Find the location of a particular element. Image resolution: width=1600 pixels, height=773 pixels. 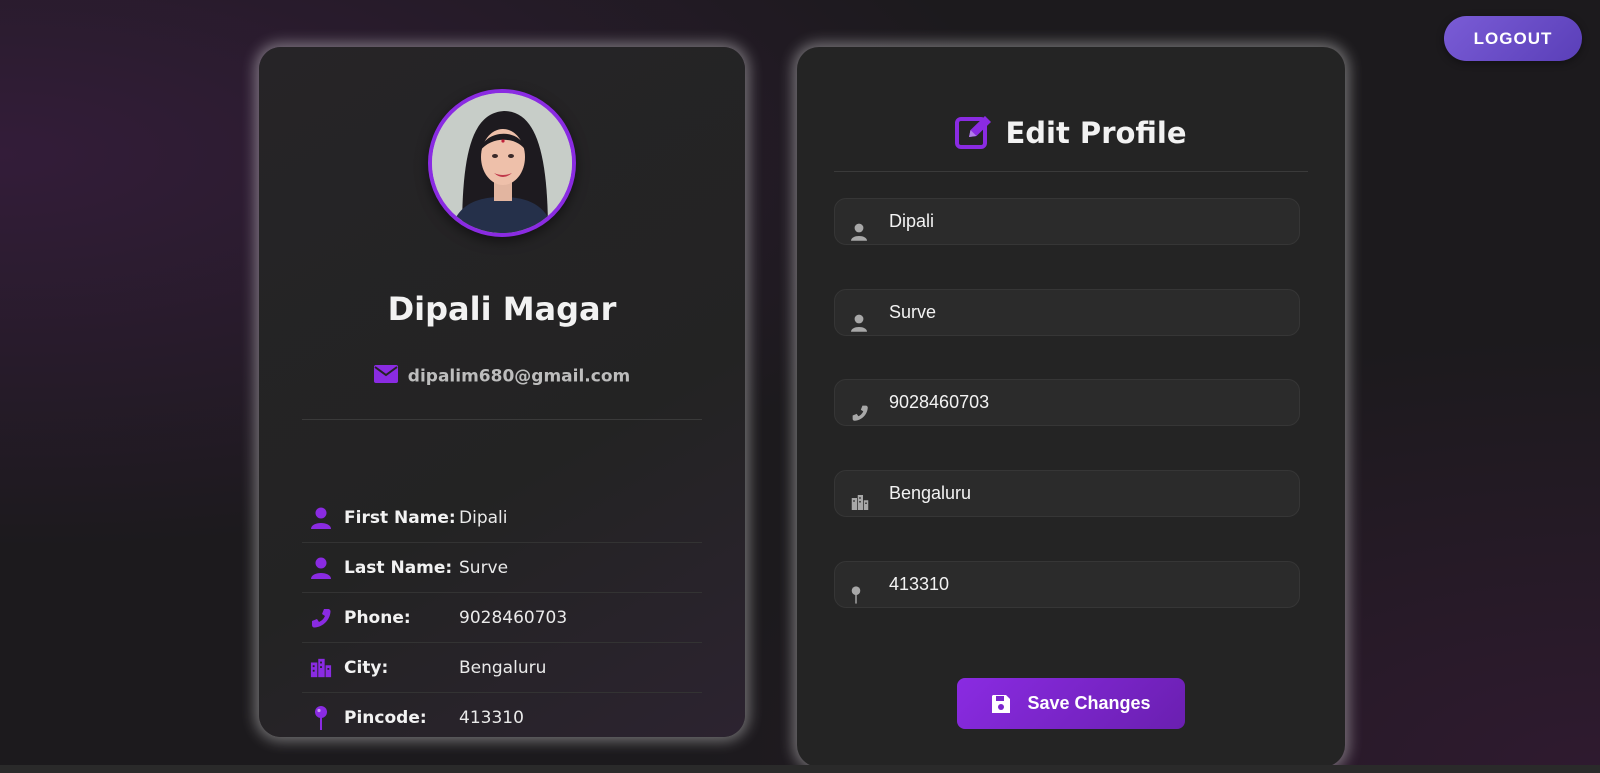

profile-email: dipalim680@gmail.com is located at coordinates (502, 376).